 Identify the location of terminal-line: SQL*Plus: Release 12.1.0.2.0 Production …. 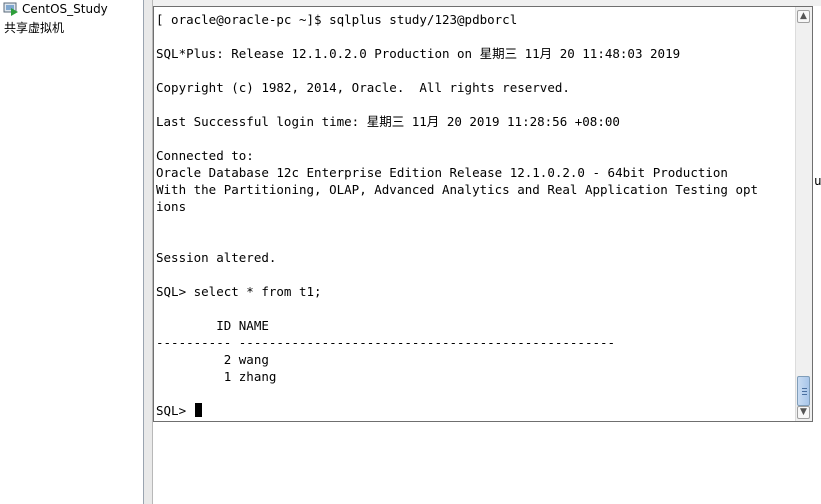
(476, 53).